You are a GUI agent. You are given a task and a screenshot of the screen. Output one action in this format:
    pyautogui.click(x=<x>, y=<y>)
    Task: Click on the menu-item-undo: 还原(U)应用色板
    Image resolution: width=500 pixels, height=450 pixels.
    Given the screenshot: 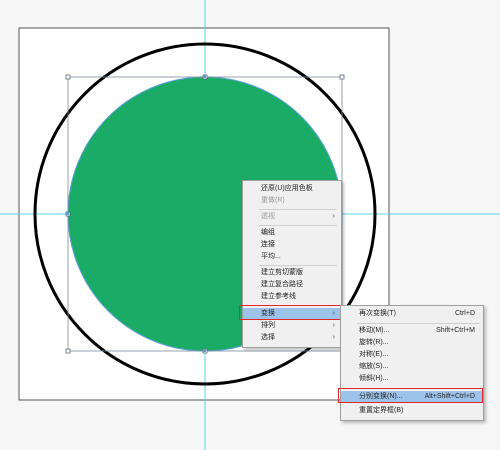 What is the action you would take?
    pyautogui.click(x=292, y=189)
    